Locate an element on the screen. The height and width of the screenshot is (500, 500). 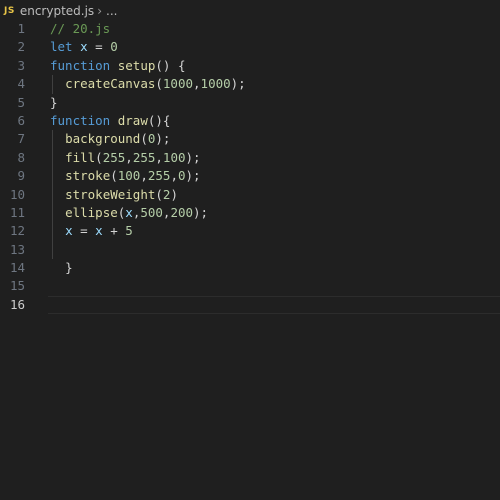
current-line-highlight is located at coordinates (274, 305).